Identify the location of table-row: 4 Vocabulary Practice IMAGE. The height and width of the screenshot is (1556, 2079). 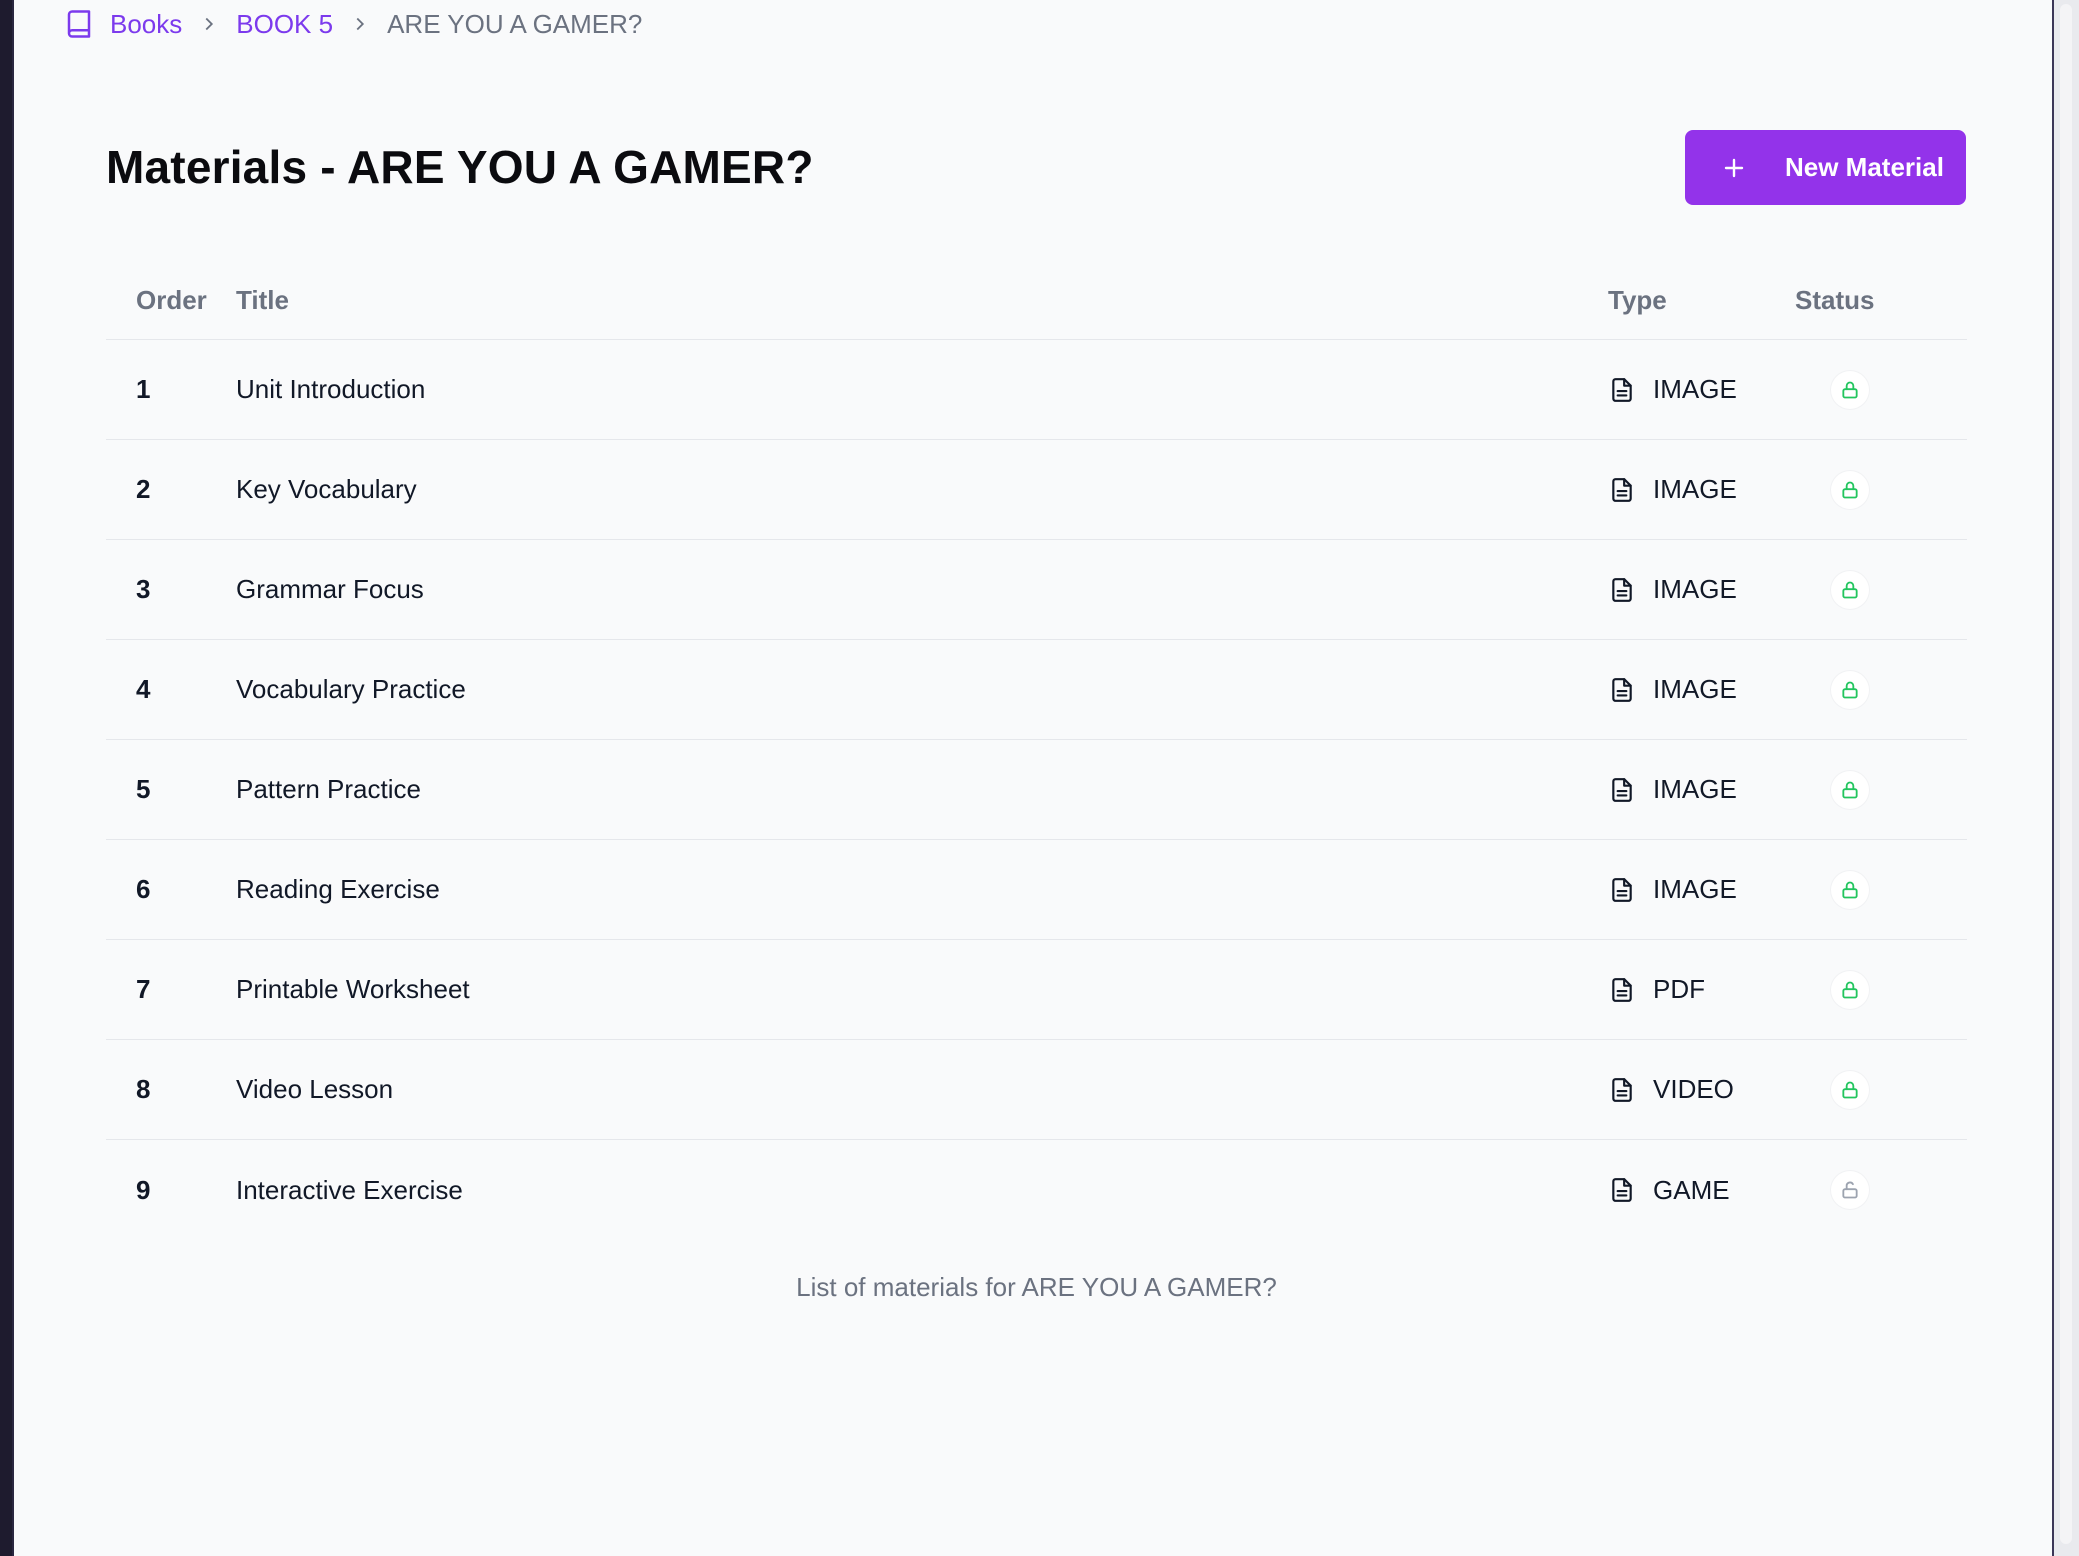
(1036, 690).